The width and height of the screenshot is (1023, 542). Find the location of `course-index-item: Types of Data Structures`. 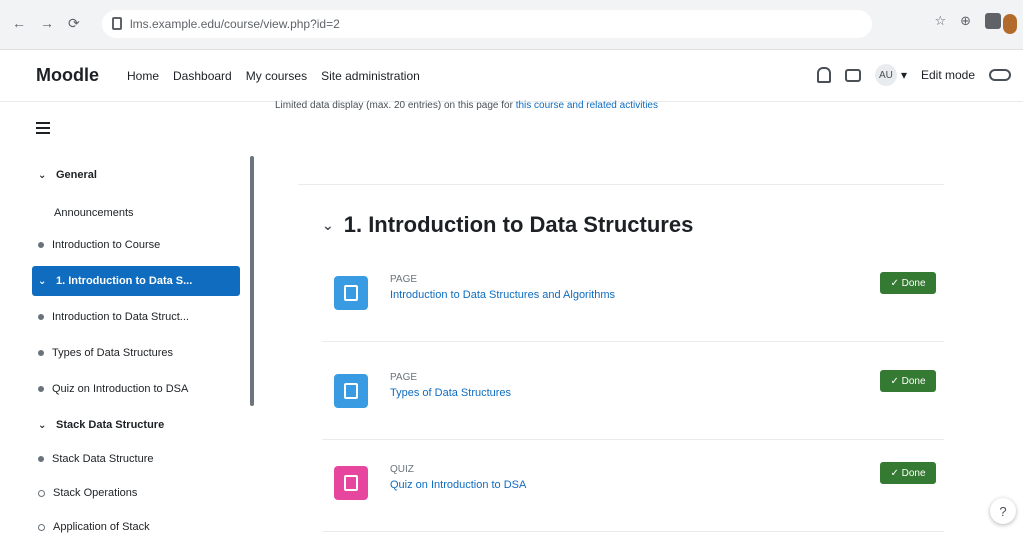

course-index-item: Types of Data Structures is located at coordinates (136, 353).